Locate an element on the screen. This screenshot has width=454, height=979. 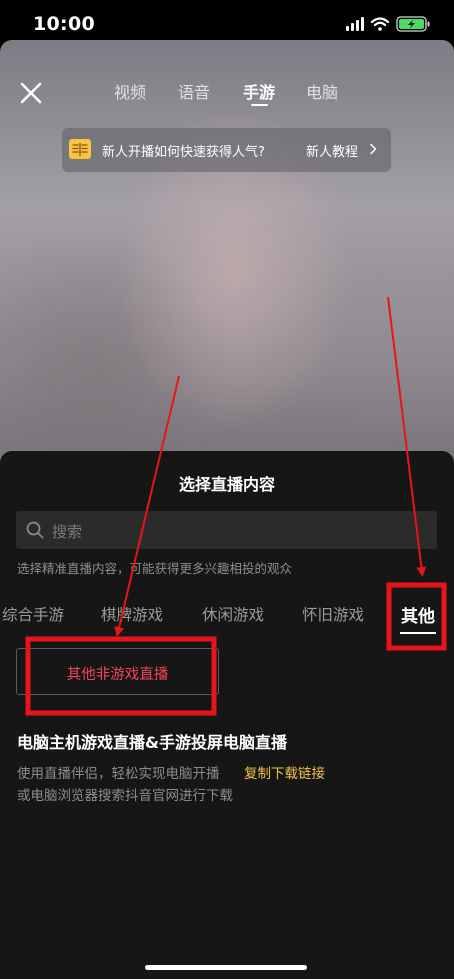
category-tab-casual: 休闲游戏 is located at coordinates (233, 614).